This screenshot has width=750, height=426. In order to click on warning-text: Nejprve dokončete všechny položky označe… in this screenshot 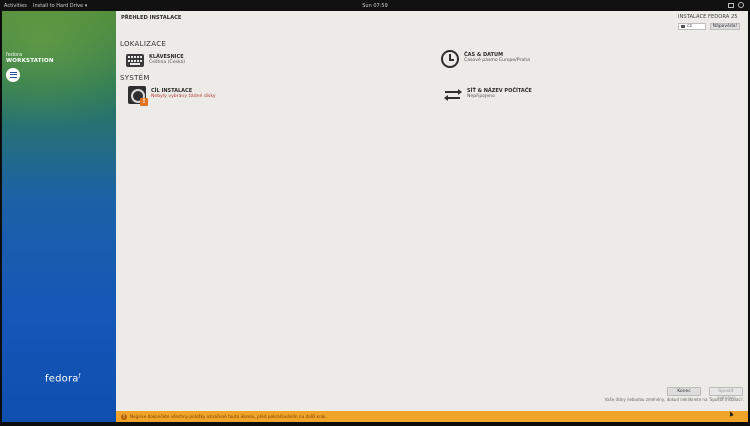, I will do `click(228, 416)`.